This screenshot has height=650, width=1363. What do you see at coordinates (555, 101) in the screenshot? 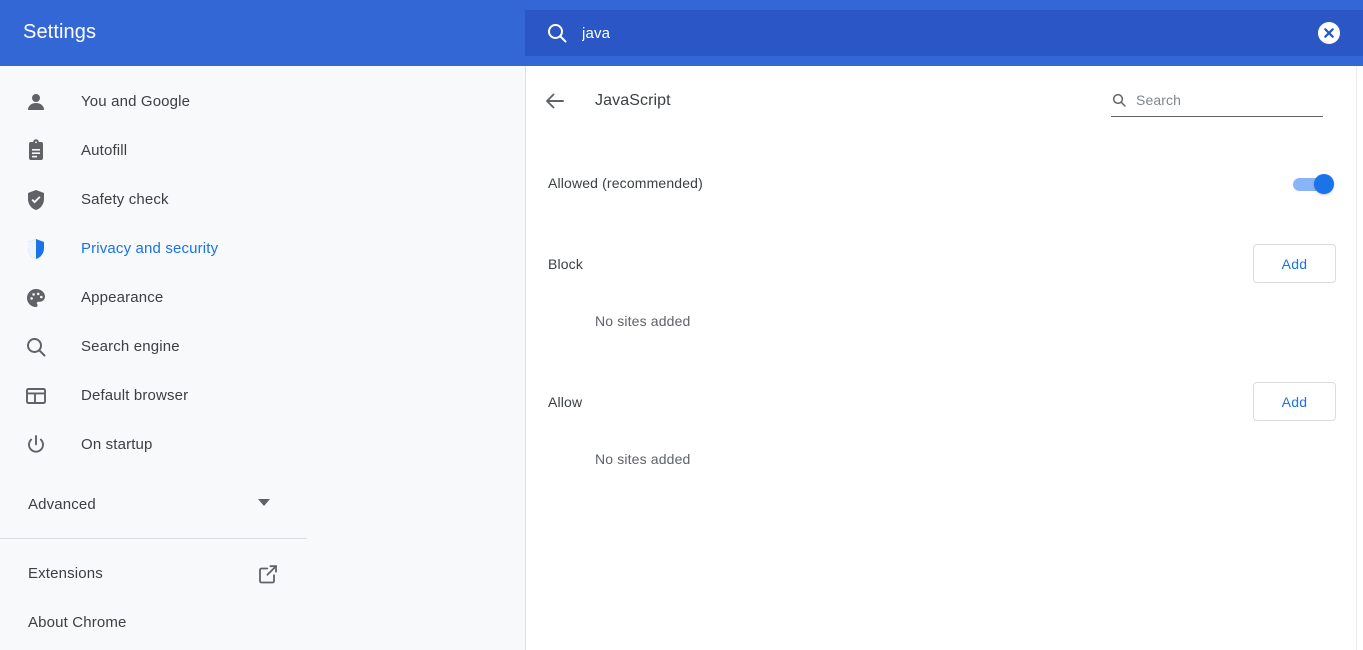
I see `back-arrow-icon` at bounding box center [555, 101].